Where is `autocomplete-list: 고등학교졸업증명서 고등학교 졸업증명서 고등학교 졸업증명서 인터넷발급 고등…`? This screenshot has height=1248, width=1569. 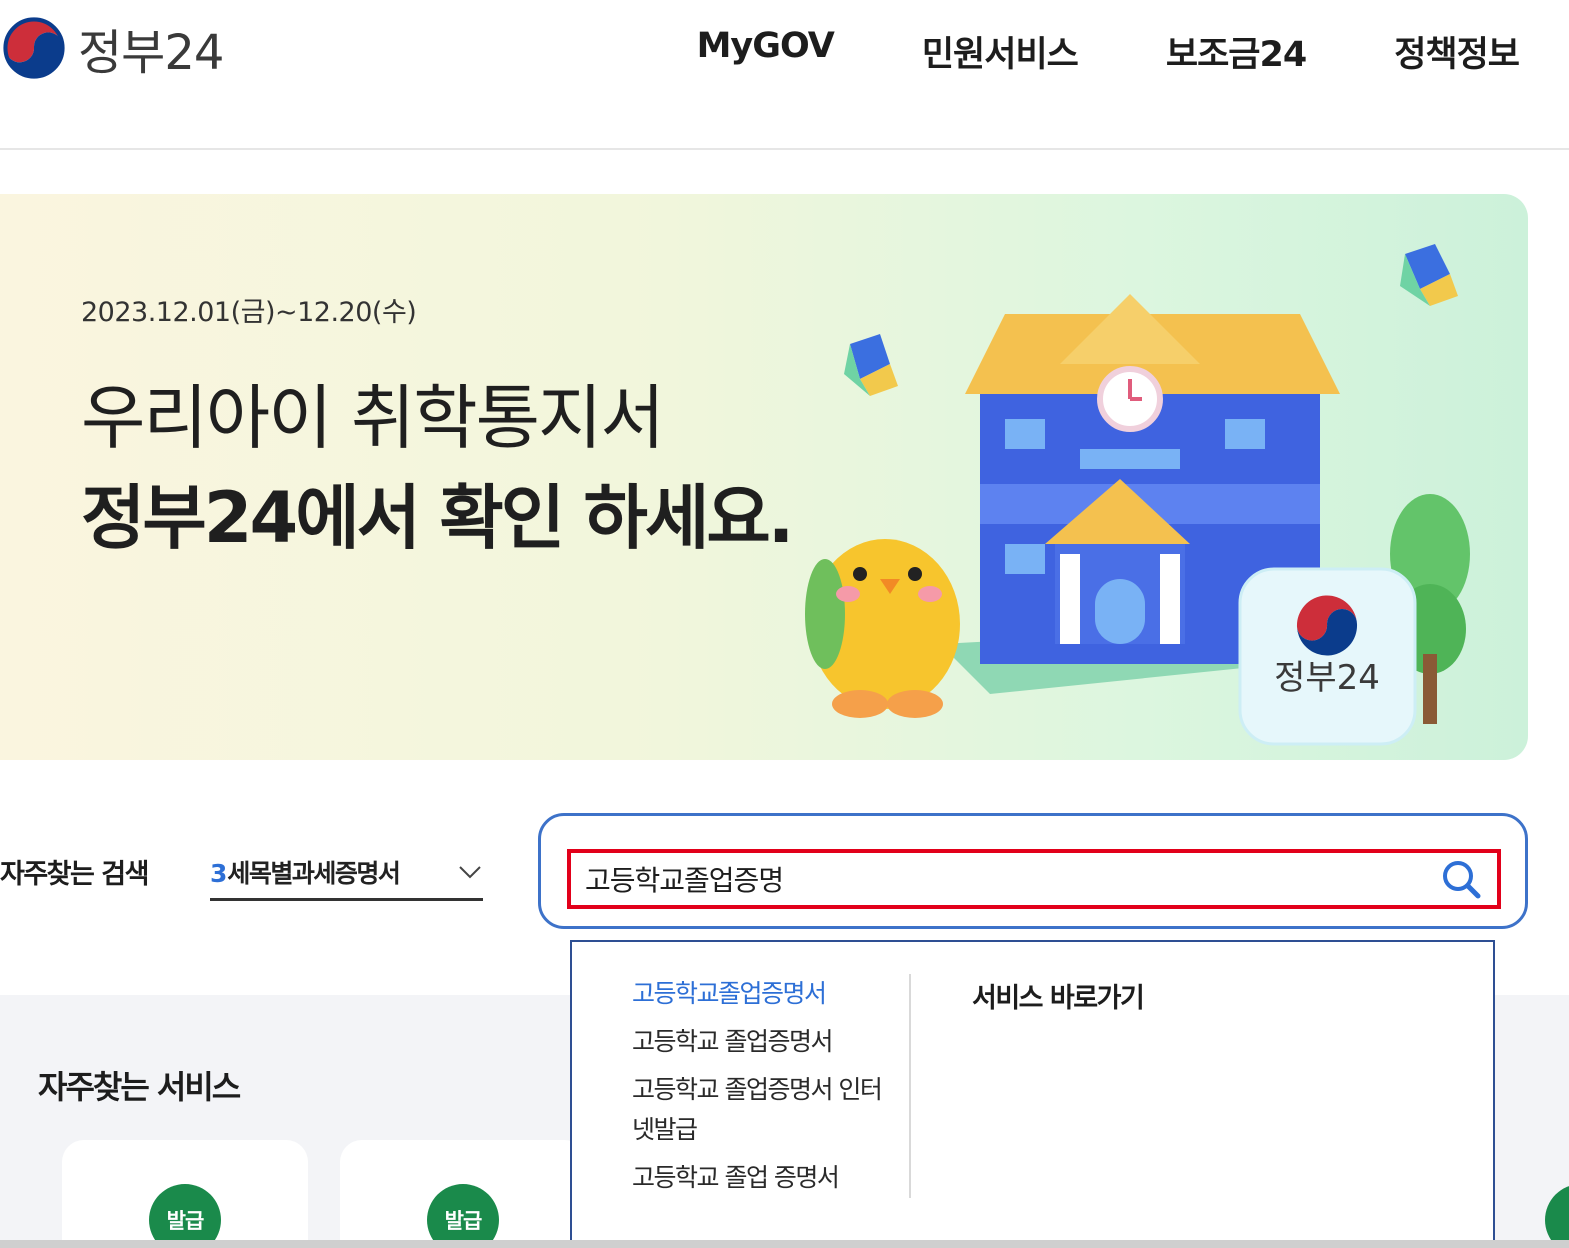
autocomplete-list: 고등학교졸업증명서 고등학교 졸업증명서 고등학교 졸업증명서 인터넷발급 고등… is located at coordinates (762, 1090).